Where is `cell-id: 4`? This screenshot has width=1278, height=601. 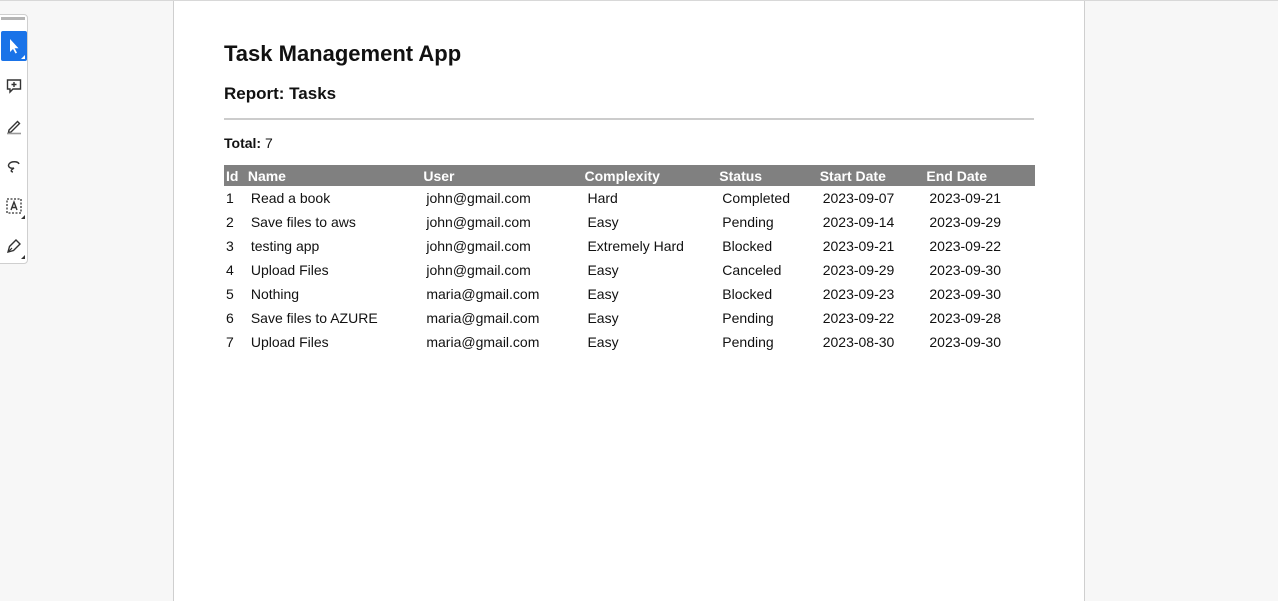 cell-id: 4 is located at coordinates (230, 270).